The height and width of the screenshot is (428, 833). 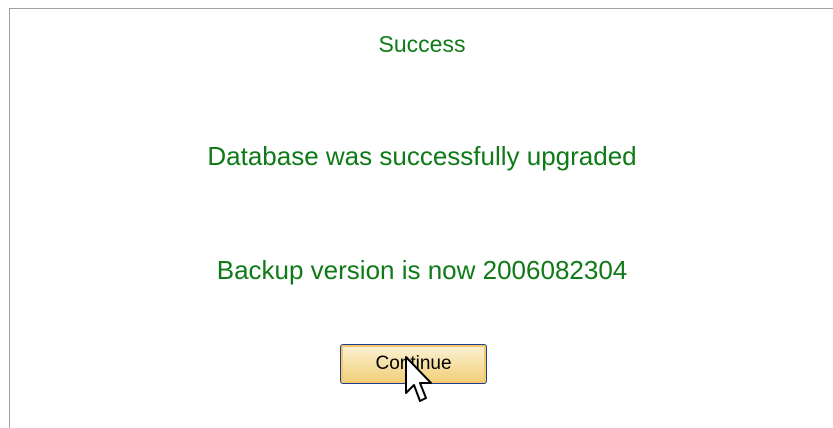 What do you see at coordinates (422, 270) in the screenshot?
I see `version-message: Backup version is now 2006082304` at bounding box center [422, 270].